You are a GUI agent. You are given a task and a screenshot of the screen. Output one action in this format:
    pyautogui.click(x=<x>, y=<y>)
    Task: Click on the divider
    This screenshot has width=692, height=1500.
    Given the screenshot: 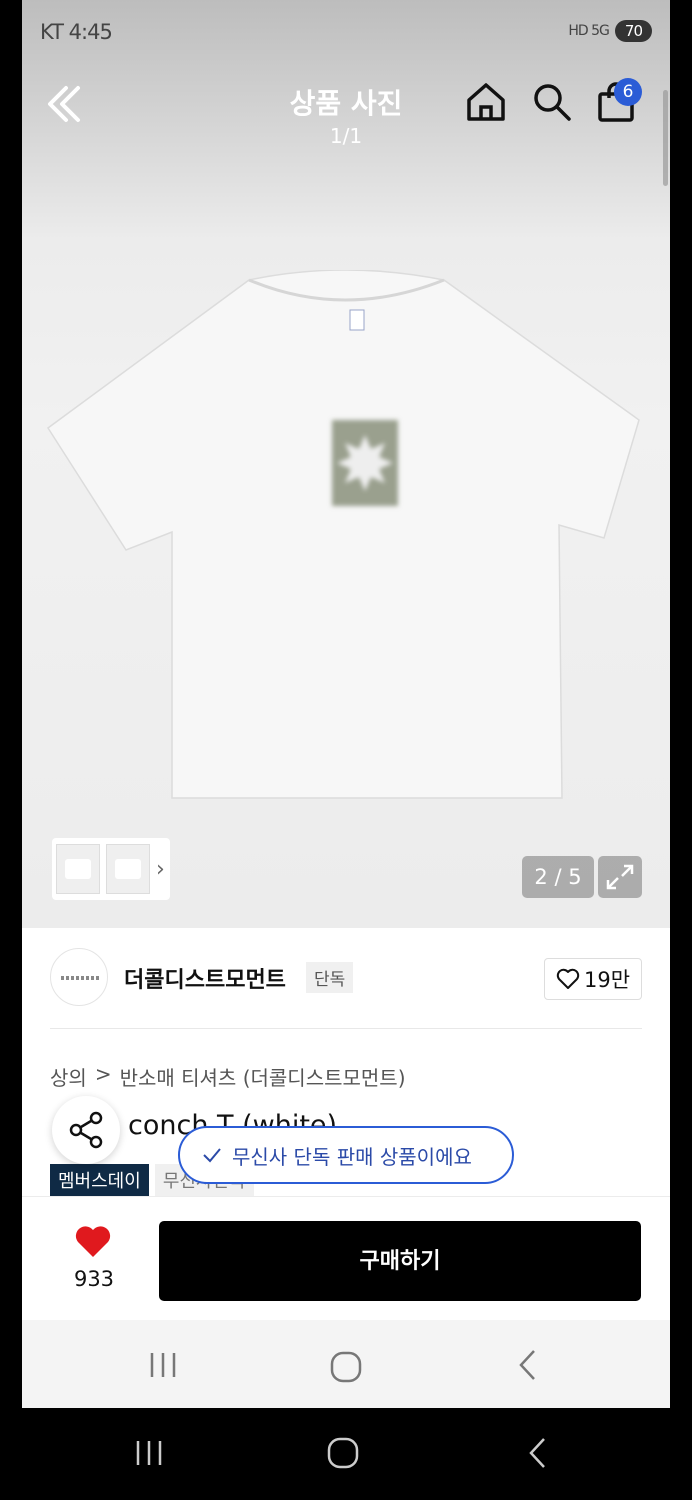 What is the action you would take?
    pyautogui.click(x=346, y=1028)
    